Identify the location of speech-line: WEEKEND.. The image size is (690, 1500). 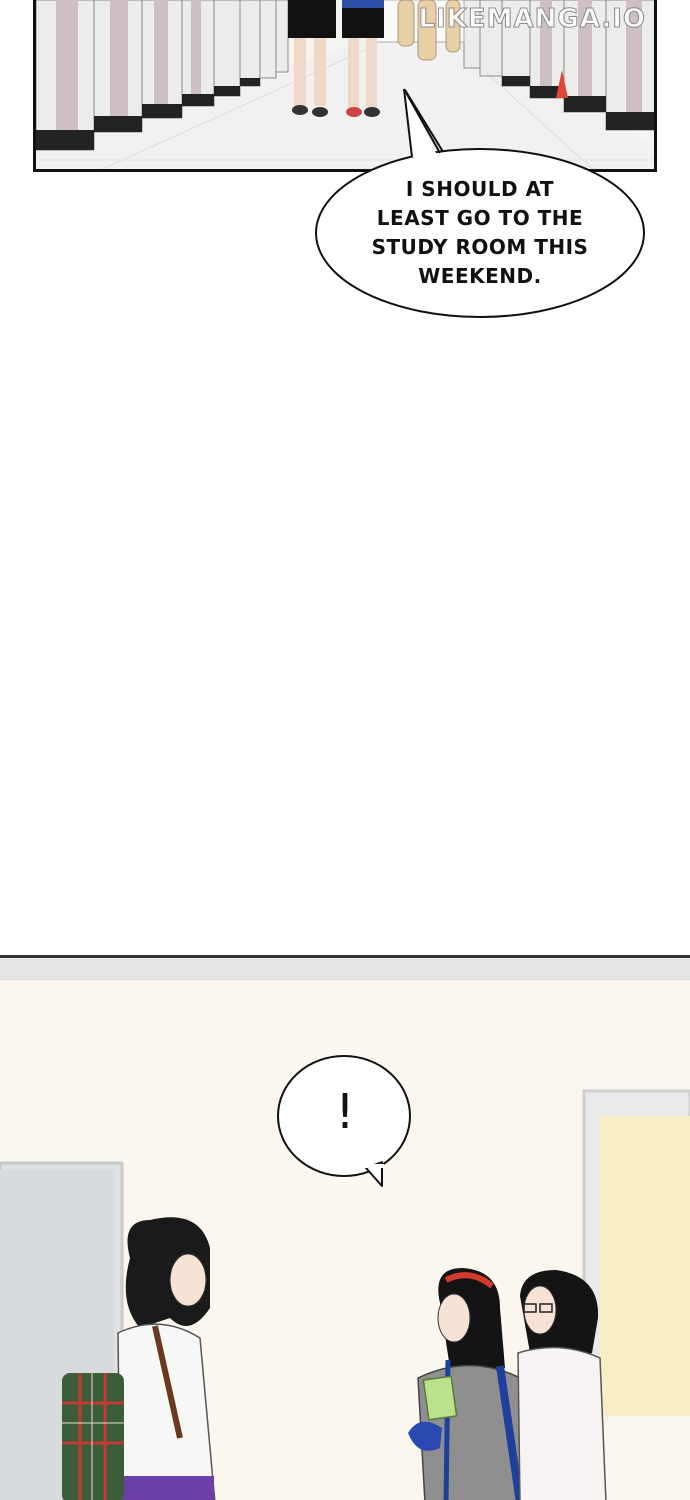
(480, 276).